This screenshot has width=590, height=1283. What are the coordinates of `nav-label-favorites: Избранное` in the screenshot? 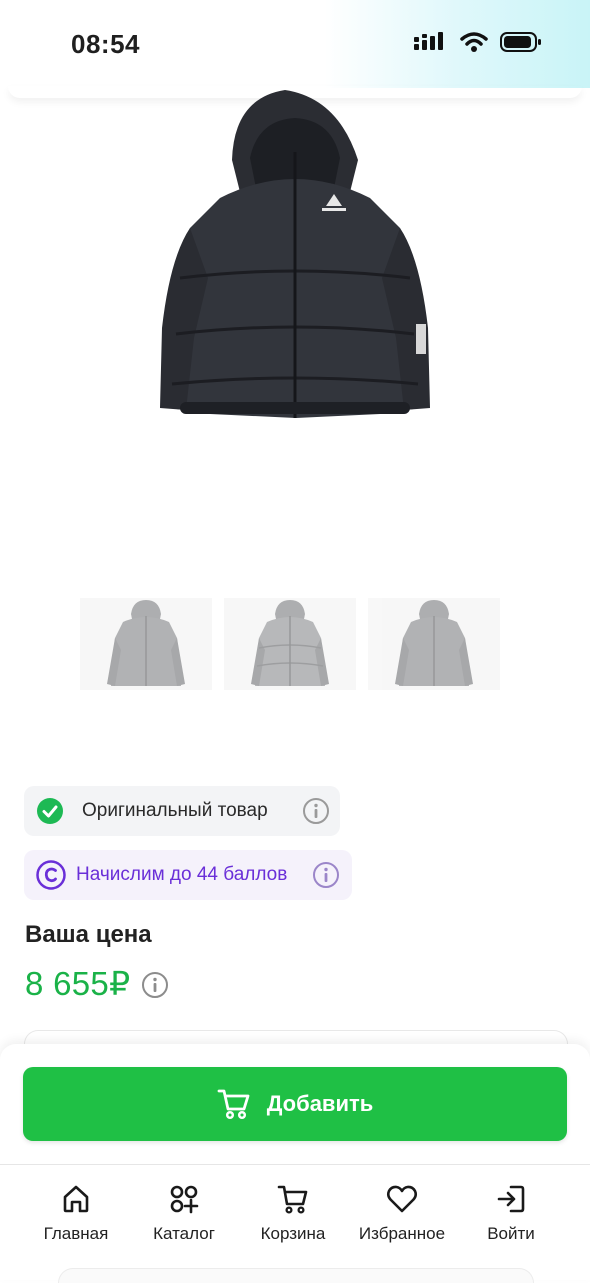 It's located at (402, 1233).